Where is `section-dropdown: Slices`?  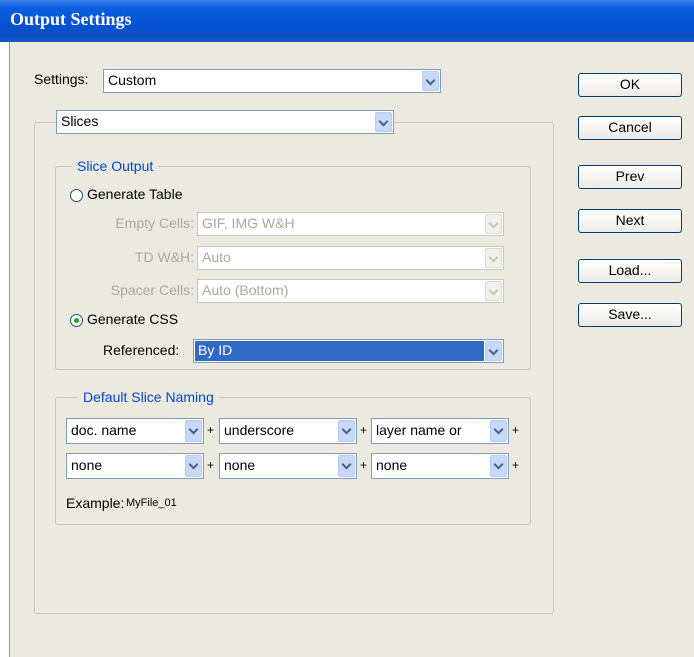 section-dropdown: Slices is located at coordinates (225, 122).